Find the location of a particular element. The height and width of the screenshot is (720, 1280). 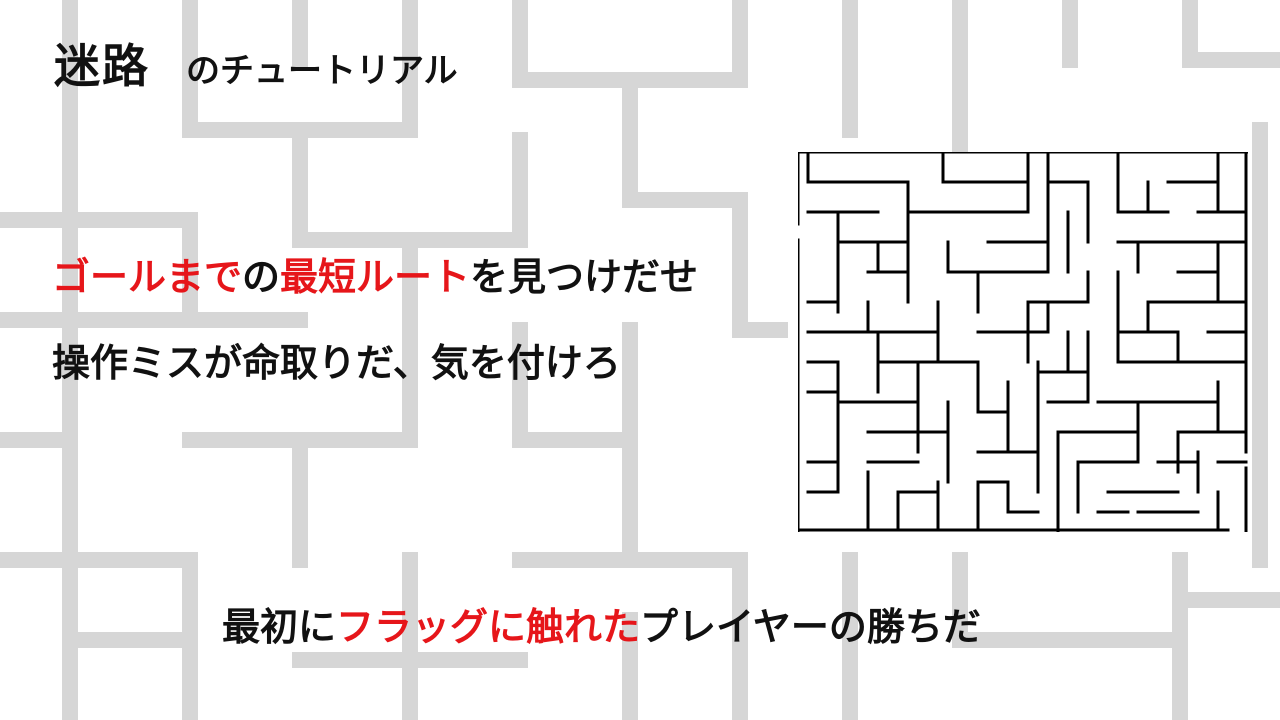

instruction-line-goal: ゴールまでの最短ルートを見つけだせ is located at coordinates (375, 273).